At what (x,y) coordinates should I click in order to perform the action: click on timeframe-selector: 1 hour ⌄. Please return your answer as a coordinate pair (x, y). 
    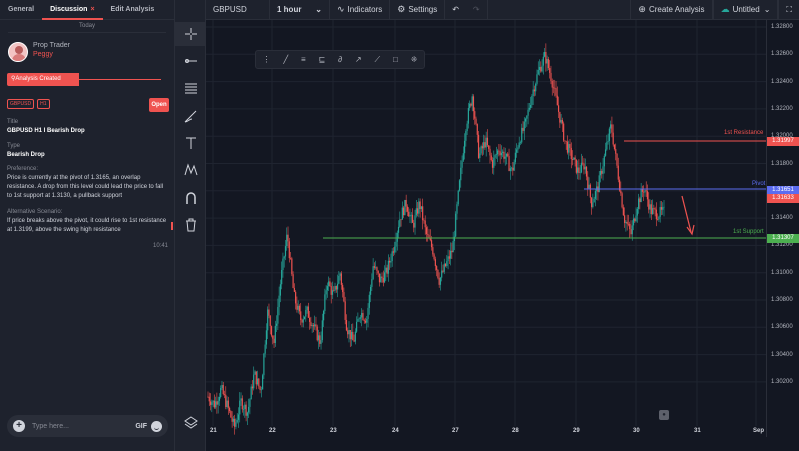
    Looking at the image, I should click on (300, 10).